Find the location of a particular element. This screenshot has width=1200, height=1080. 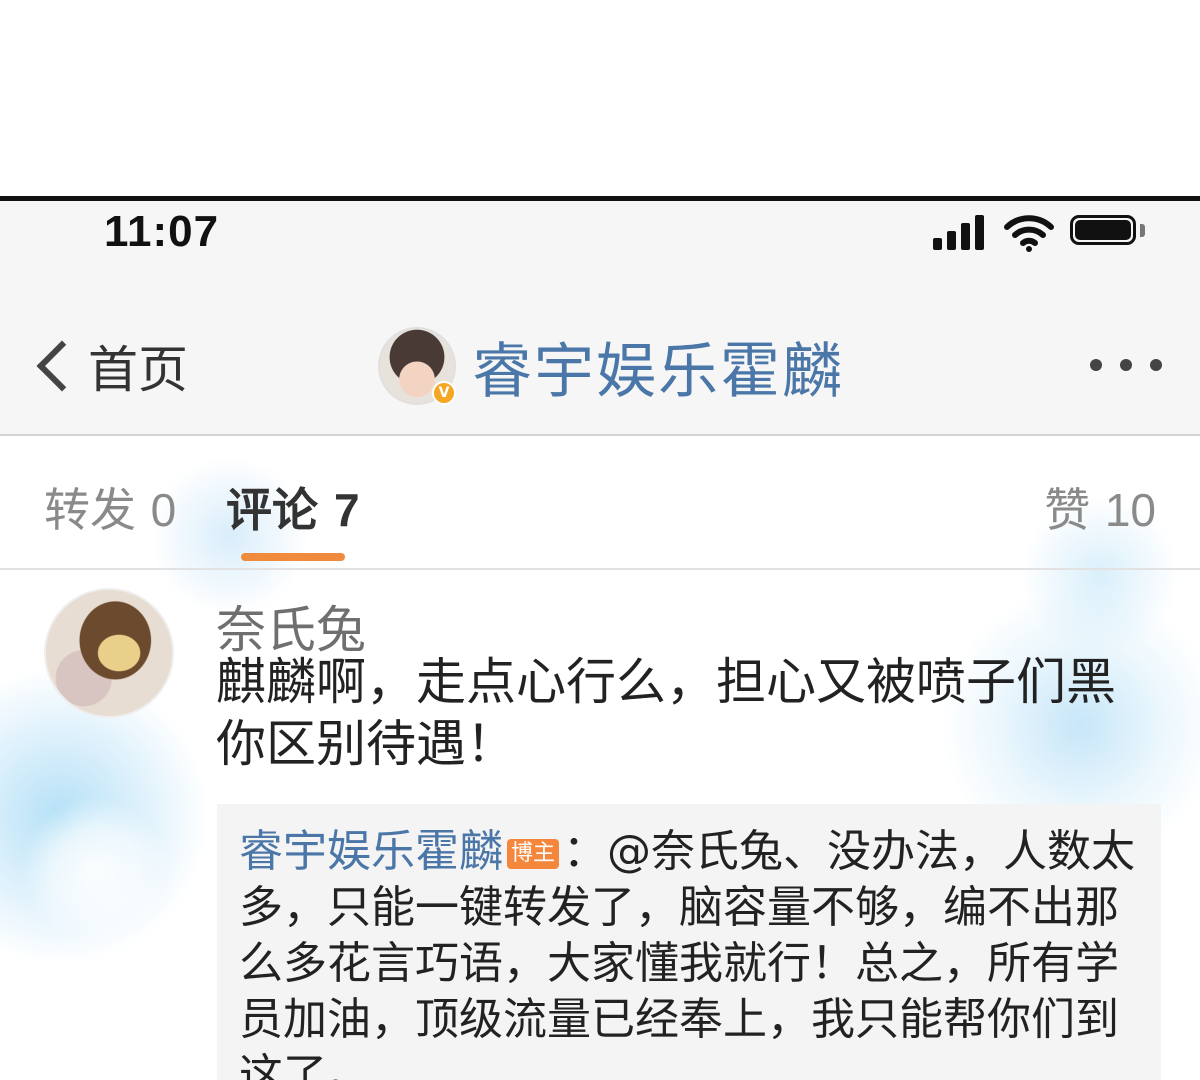

bokeh-decoration is located at coordinates (95, 871).